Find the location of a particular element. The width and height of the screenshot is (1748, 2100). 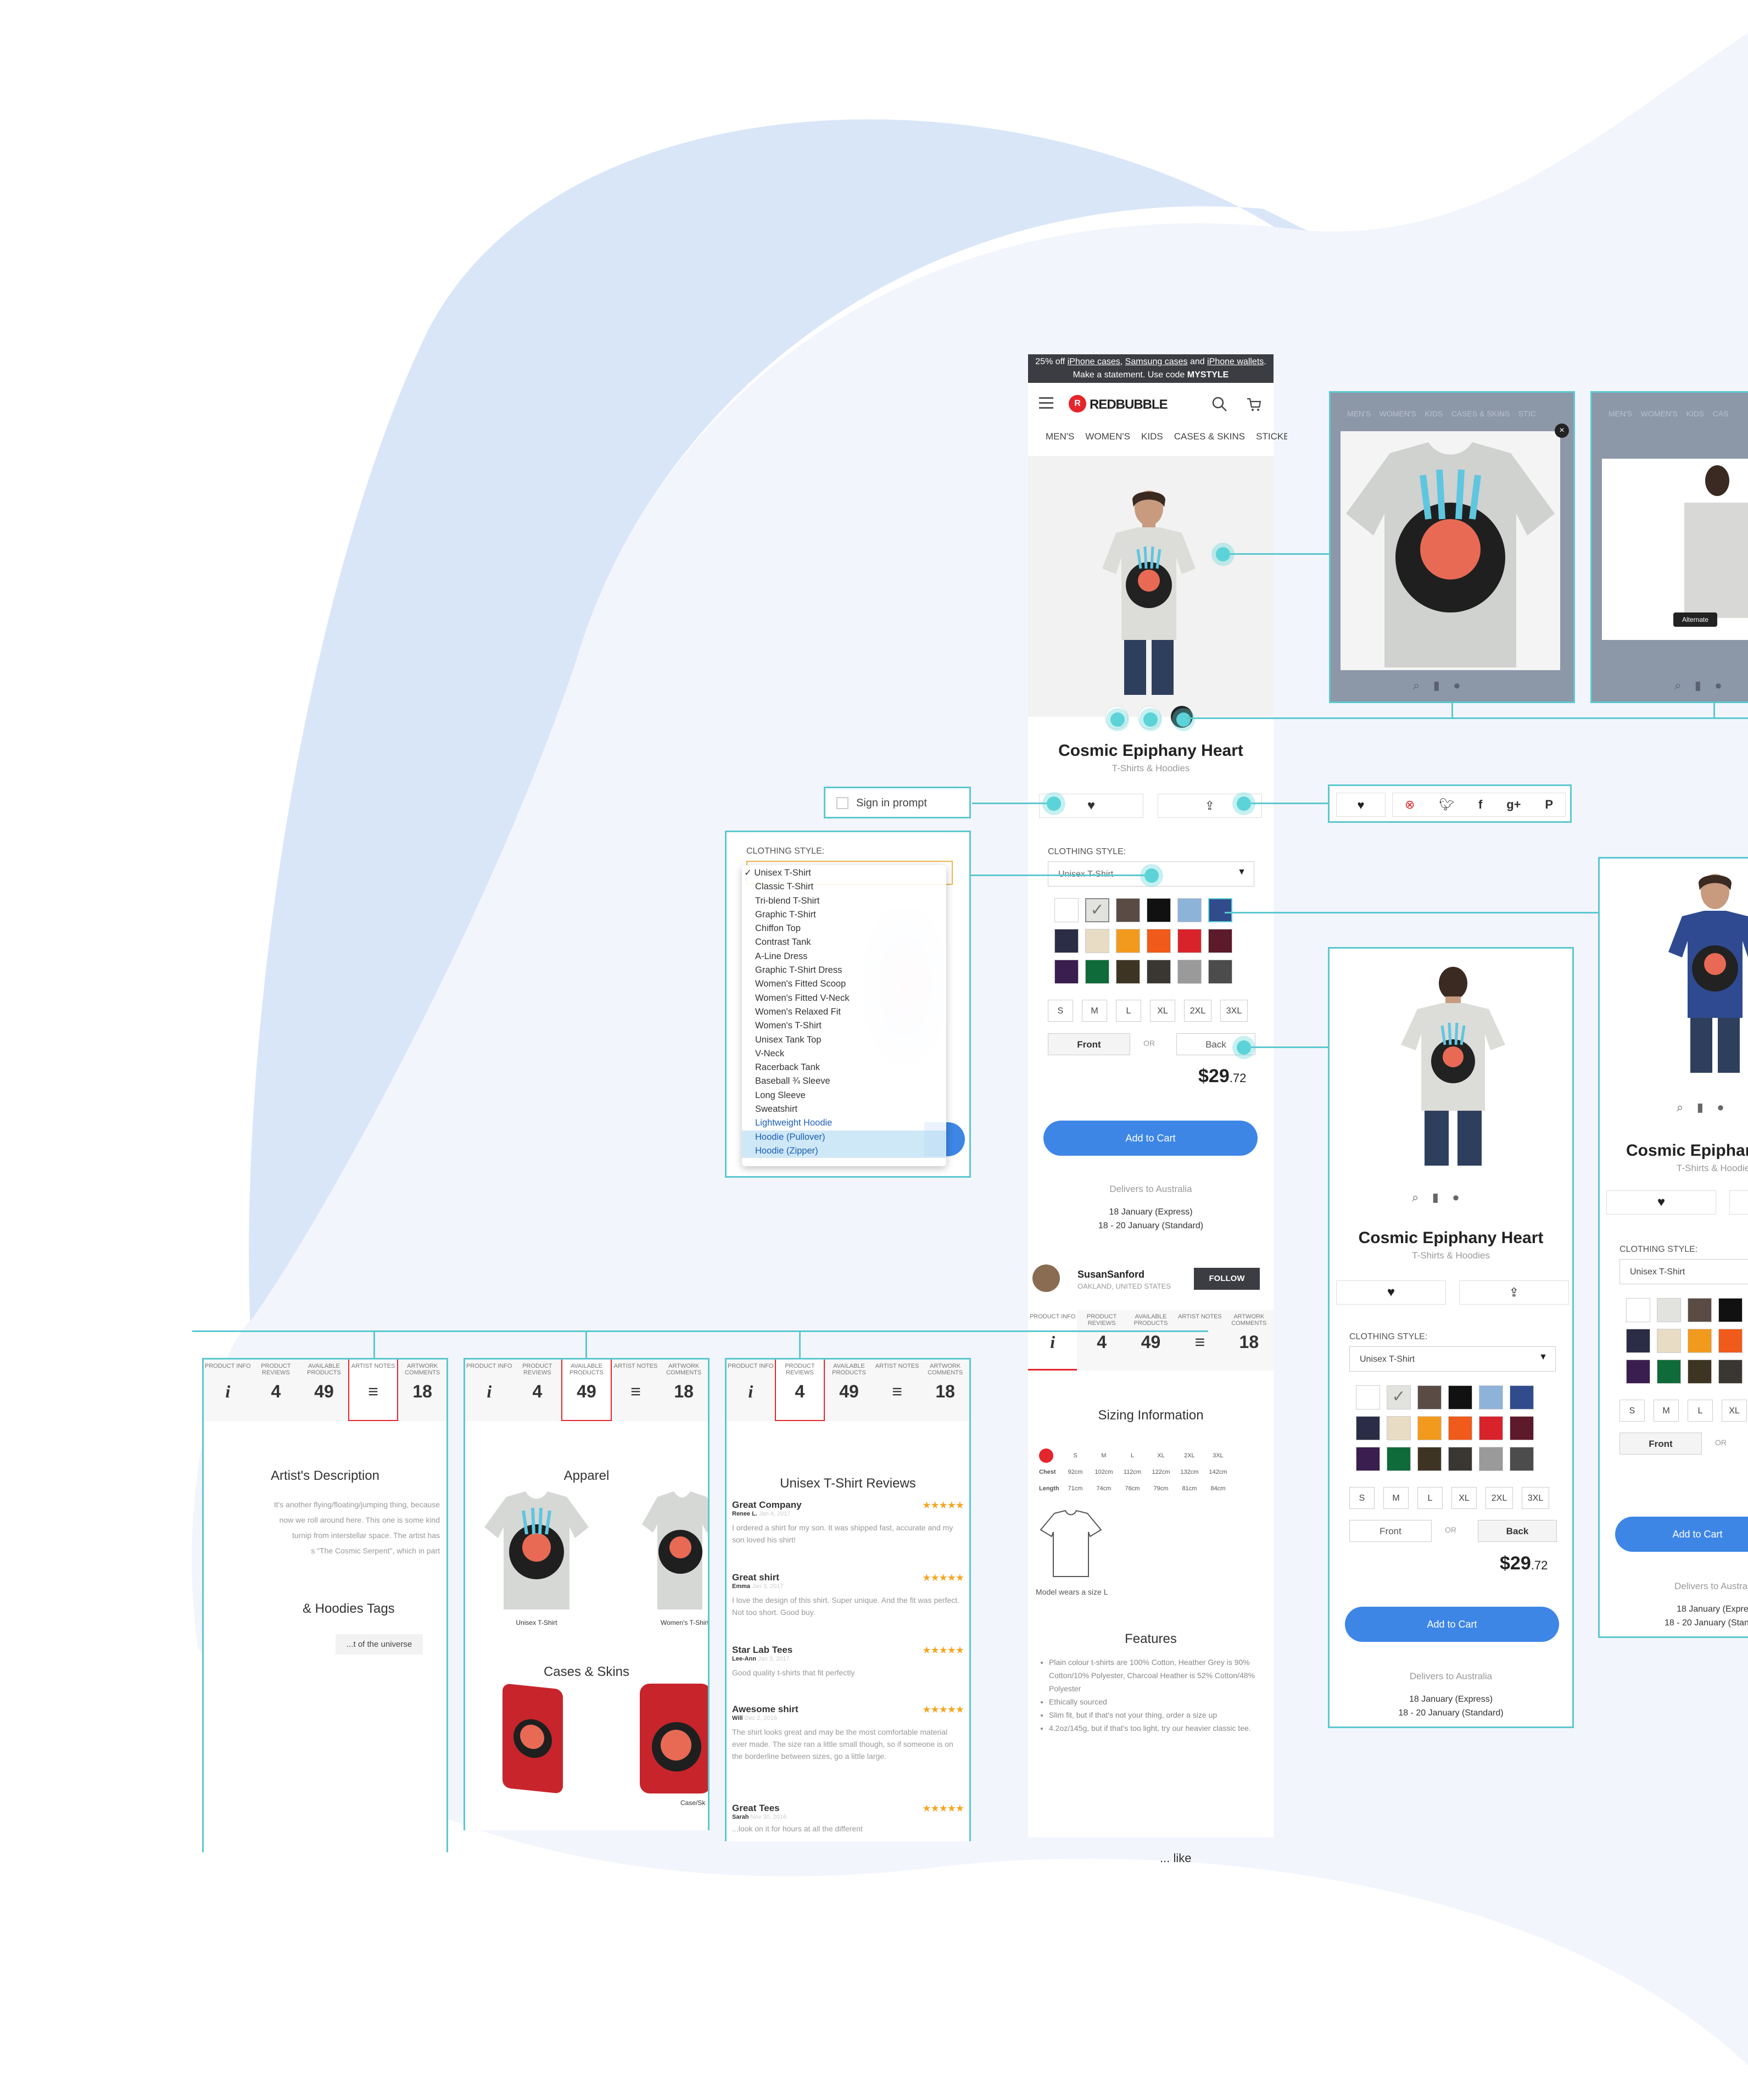

nav-womens: WOMEN'S is located at coordinates (1107, 437).